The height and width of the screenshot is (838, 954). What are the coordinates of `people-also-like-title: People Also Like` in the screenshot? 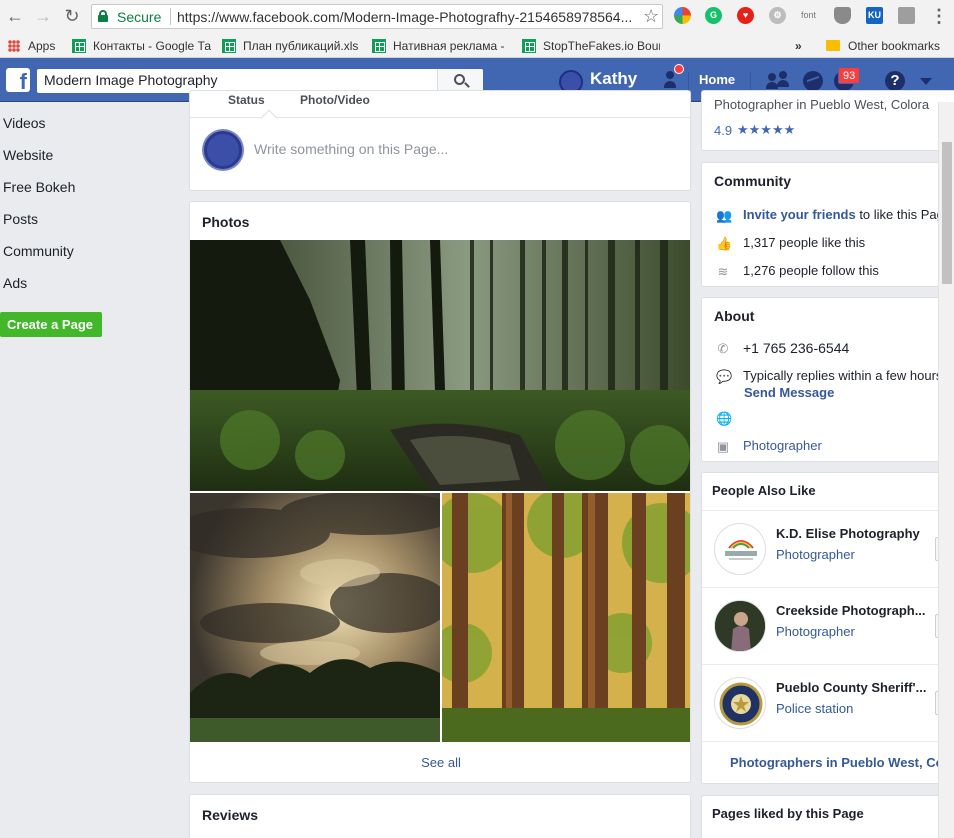 It's located at (764, 490).